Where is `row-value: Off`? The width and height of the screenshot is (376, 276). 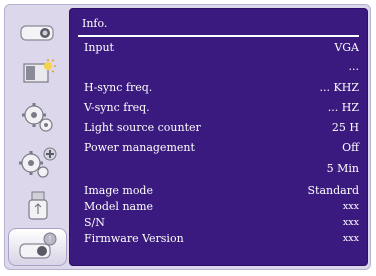 row-value: Off is located at coordinates (350, 147).